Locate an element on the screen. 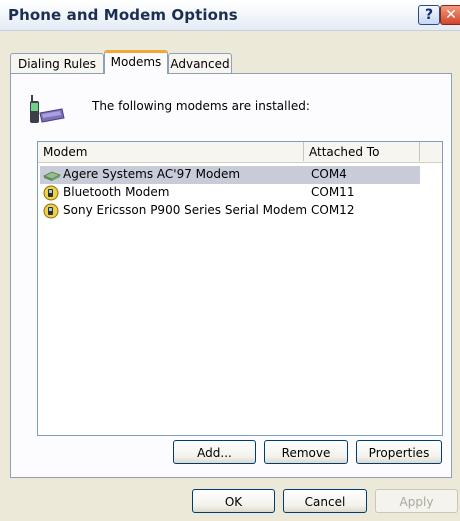  modem-phone-icon is located at coordinates (47, 109).